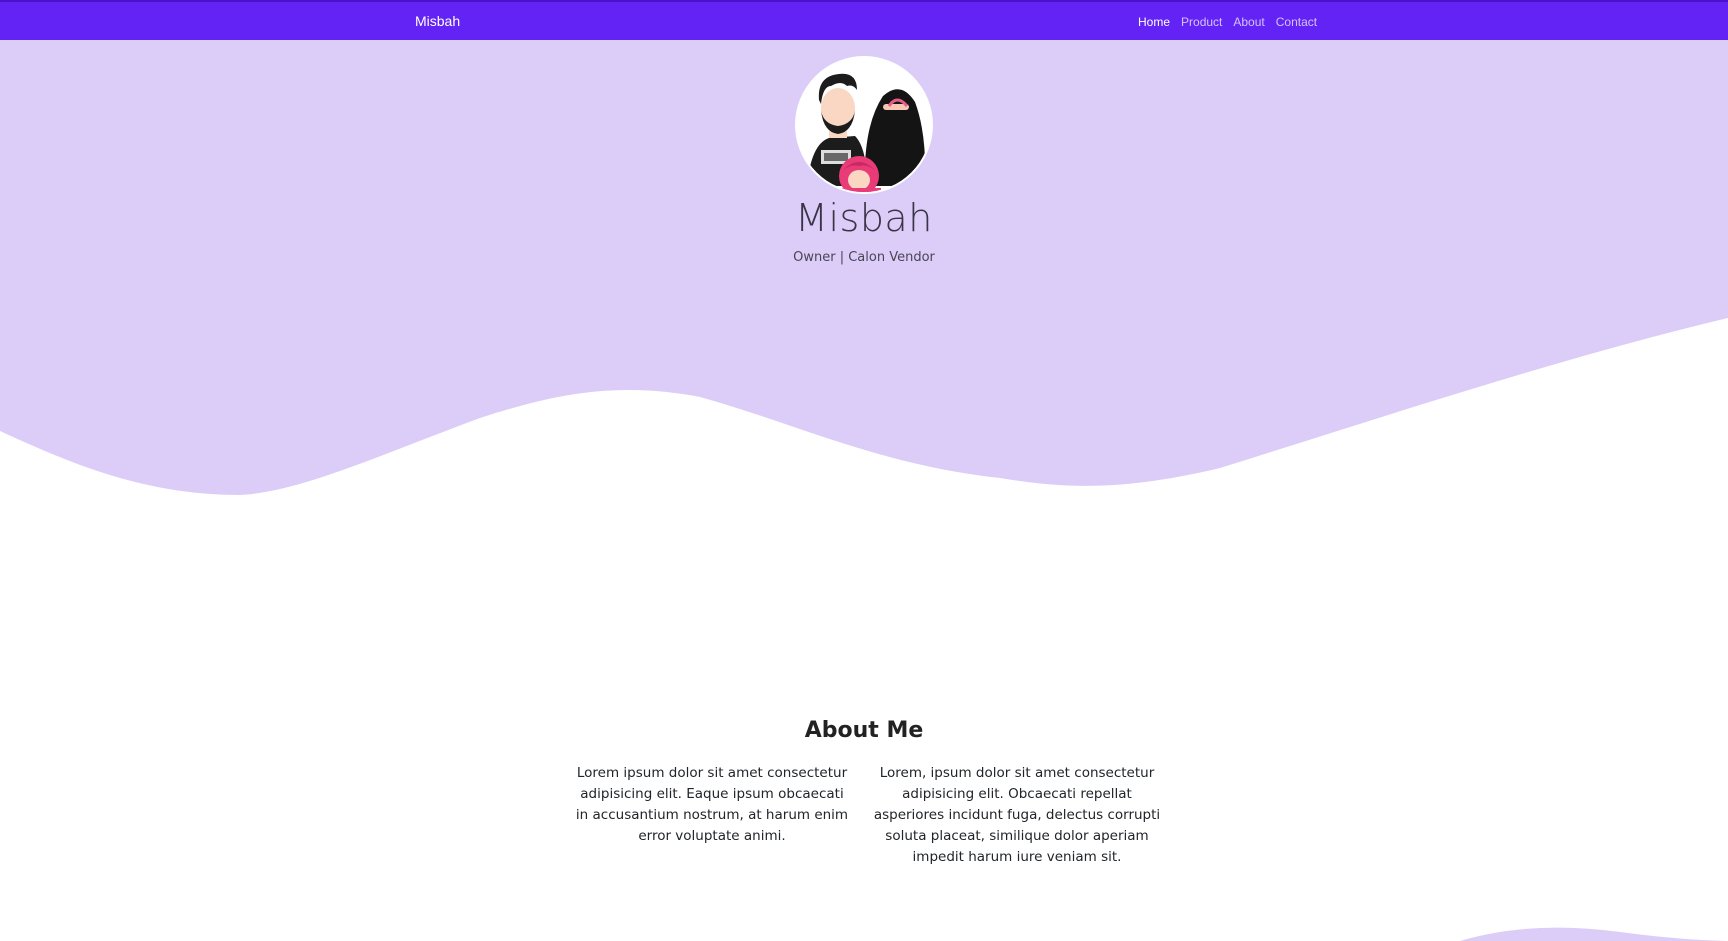 The image size is (1728, 941). What do you see at coordinates (864, 20) in the screenshot?
I see `navbar: Misbah Home Product About Contact` at bounding box center [864, 20].